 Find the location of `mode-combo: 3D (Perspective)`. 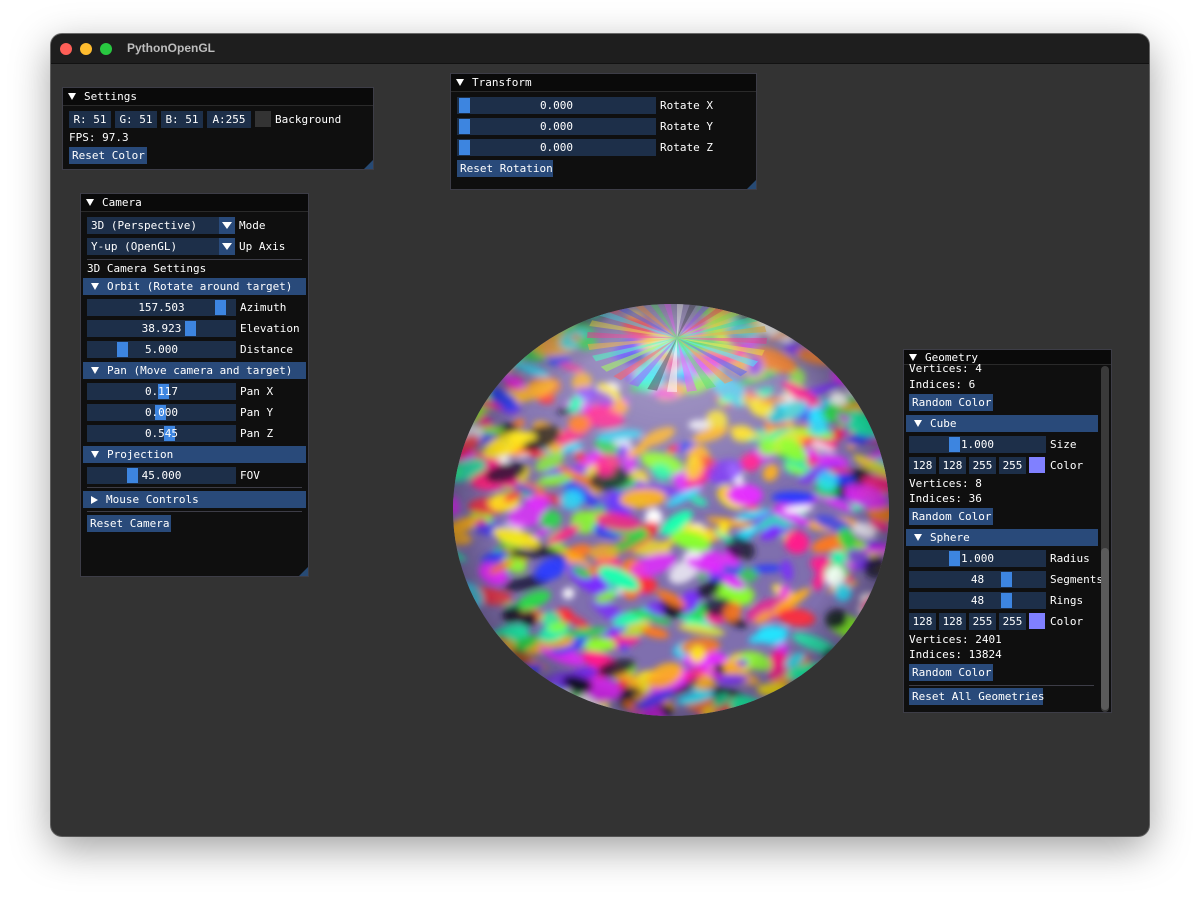

mode-combo: 3D (Perspective) is located at coordinates (161, 225).